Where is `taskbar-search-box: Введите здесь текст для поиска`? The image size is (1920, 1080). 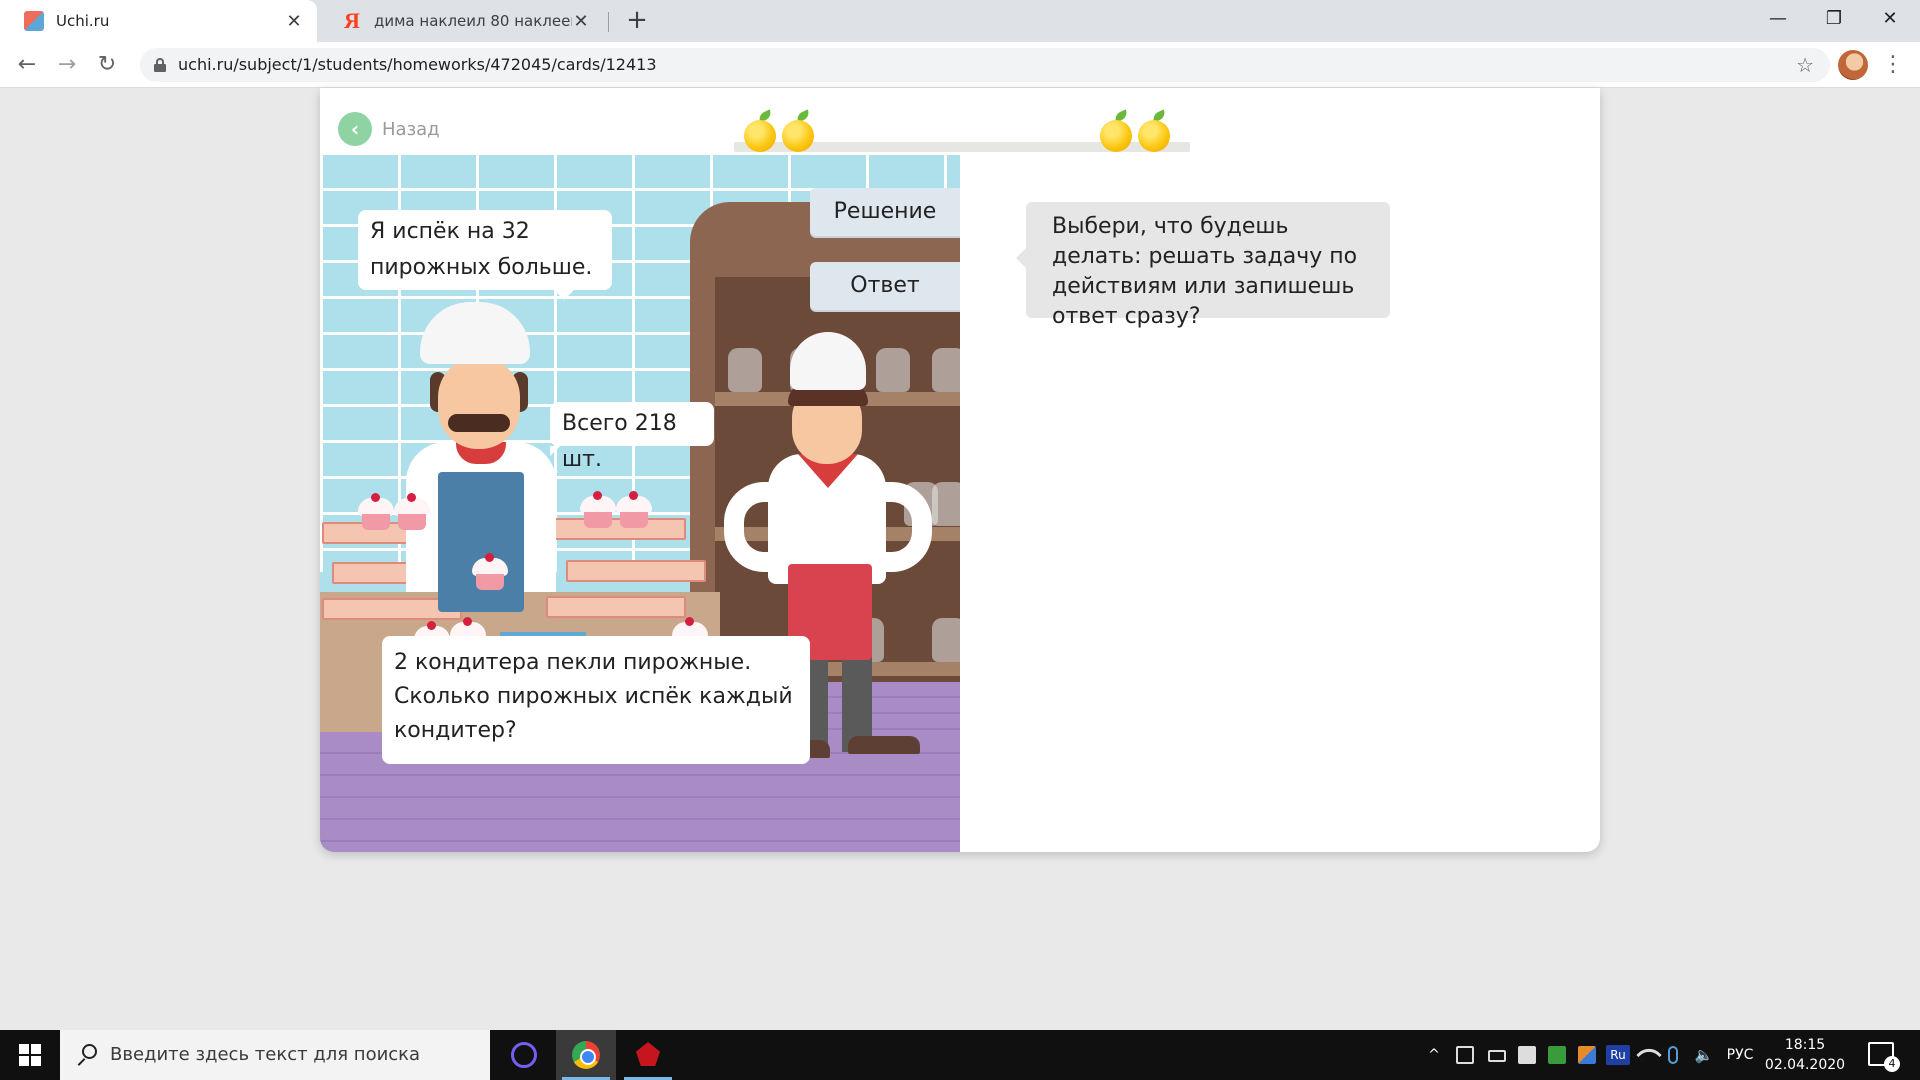
taskbar-search-box: Введите здесь текст для поиска is located at coordinates (275, 1055).